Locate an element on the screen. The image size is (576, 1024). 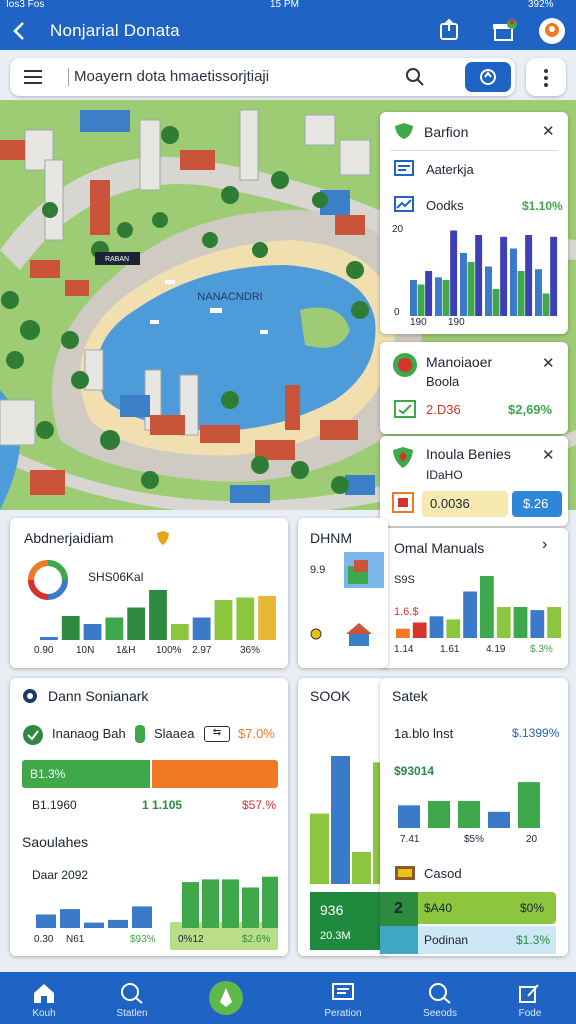
x-tick: 36% is located at coordinates (250, 650).